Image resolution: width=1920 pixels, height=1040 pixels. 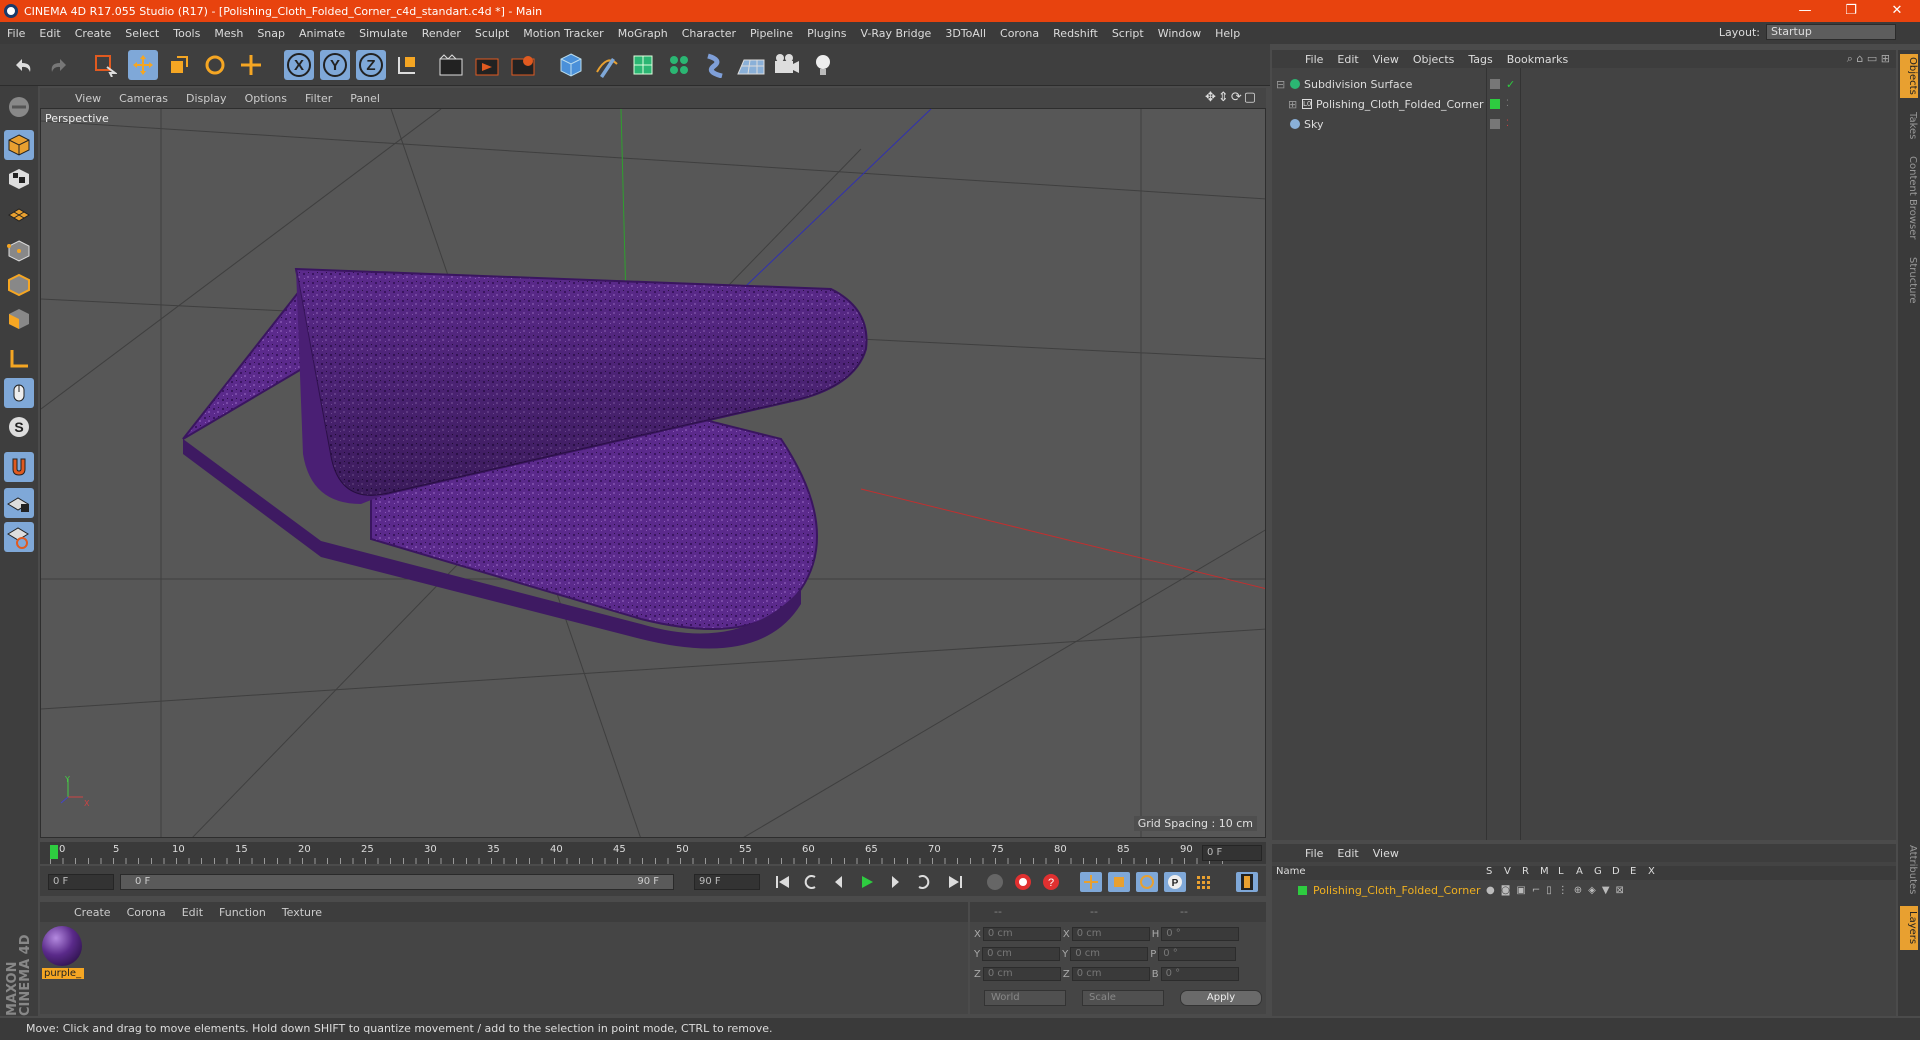 What do you see at coordinates (19, 503) in the screenshot?
I see `locked-workplane-icon` at bounding box center [19, 503].